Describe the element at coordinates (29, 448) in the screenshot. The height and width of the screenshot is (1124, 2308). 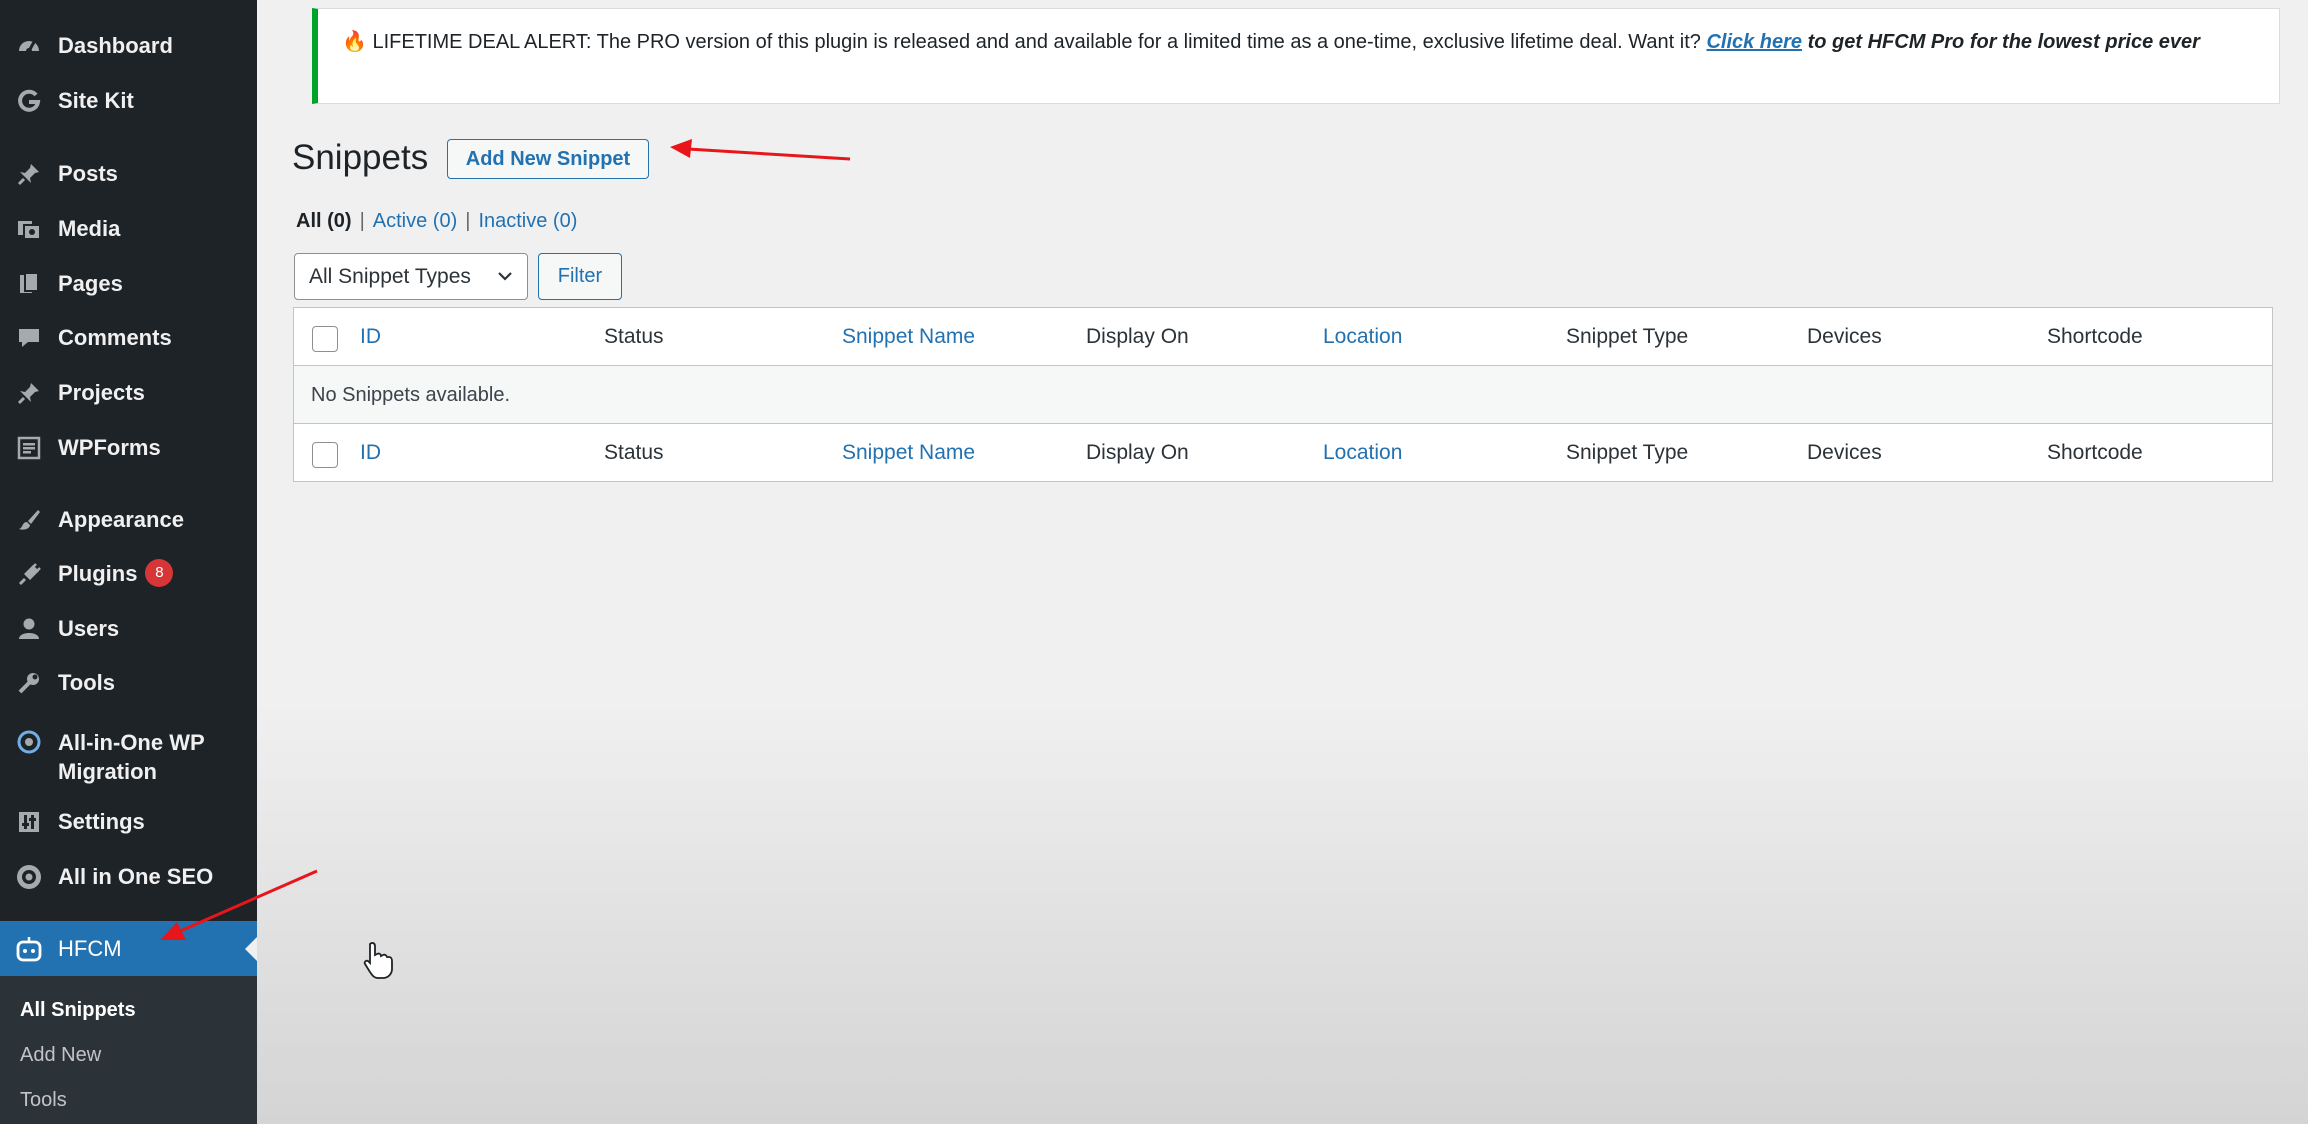
I see `form-icon` at that location.